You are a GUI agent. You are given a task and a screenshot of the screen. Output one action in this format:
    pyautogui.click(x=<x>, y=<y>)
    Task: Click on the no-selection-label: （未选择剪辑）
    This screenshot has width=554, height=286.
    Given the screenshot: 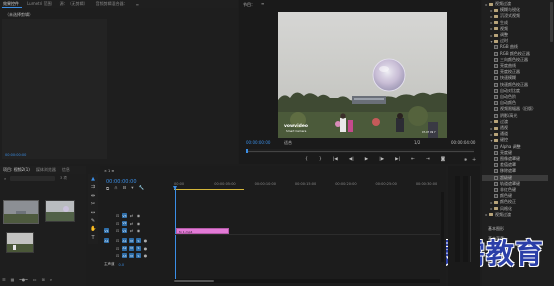 What is the action you would take?
    pyautogui.click(x=19, y=14)
    